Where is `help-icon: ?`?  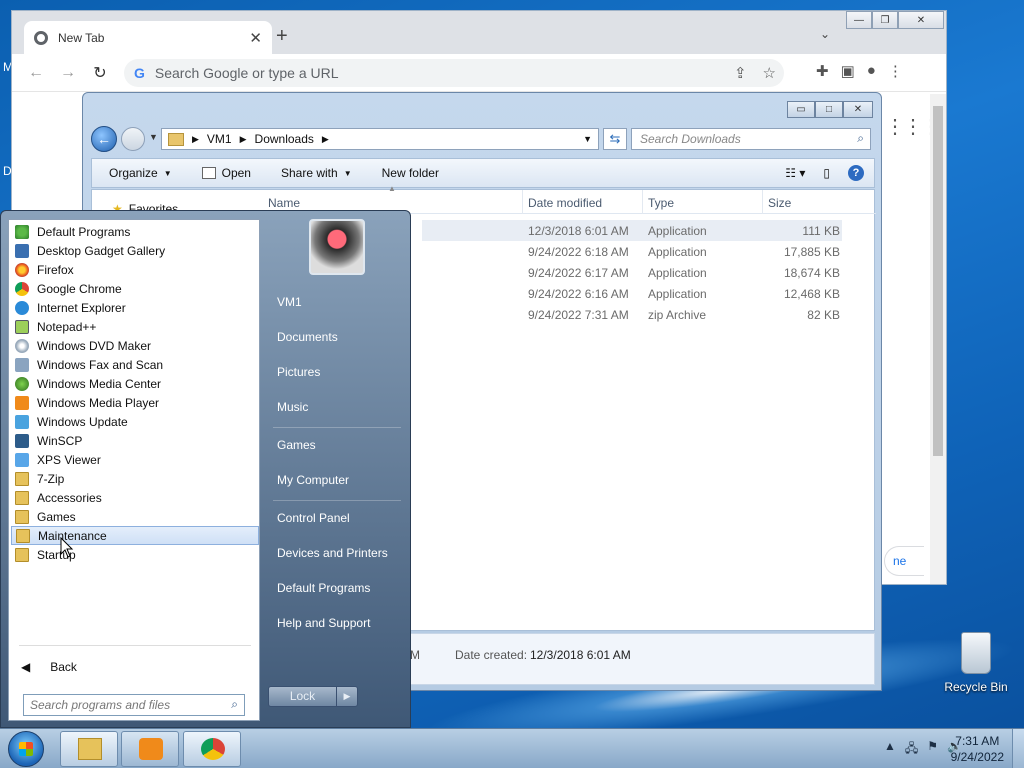
help-icon: ? is located at coordinates (856, 173).